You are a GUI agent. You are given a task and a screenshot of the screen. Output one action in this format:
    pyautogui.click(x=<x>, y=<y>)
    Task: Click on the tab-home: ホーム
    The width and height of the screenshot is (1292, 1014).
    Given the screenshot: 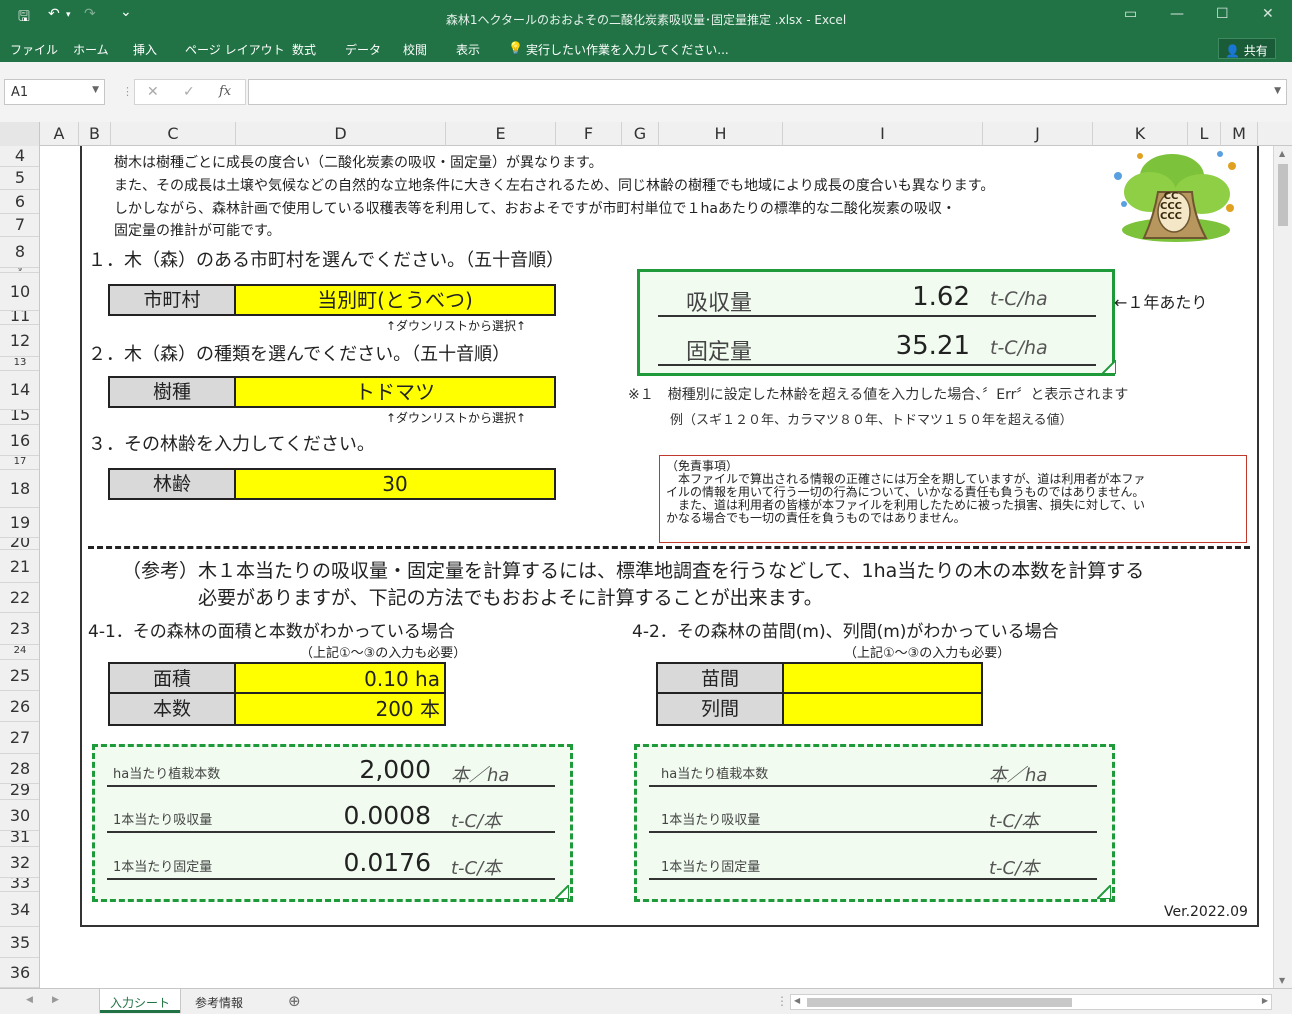 What is the action you would take?
    pyautogui.click(x=91, y=49)
    